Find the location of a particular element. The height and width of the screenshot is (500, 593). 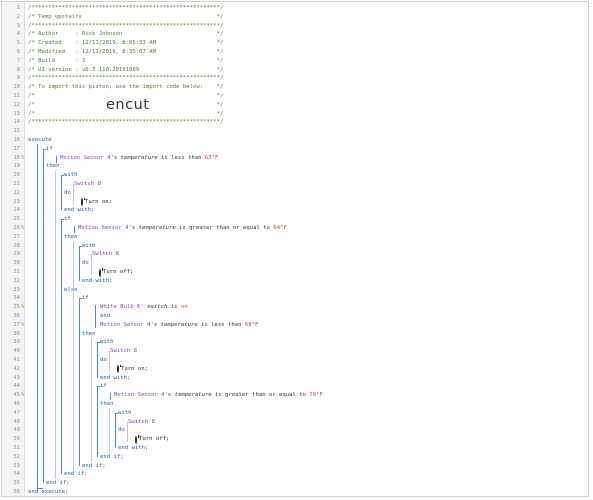

line-number: 40 is located at coordinates (16, 351).